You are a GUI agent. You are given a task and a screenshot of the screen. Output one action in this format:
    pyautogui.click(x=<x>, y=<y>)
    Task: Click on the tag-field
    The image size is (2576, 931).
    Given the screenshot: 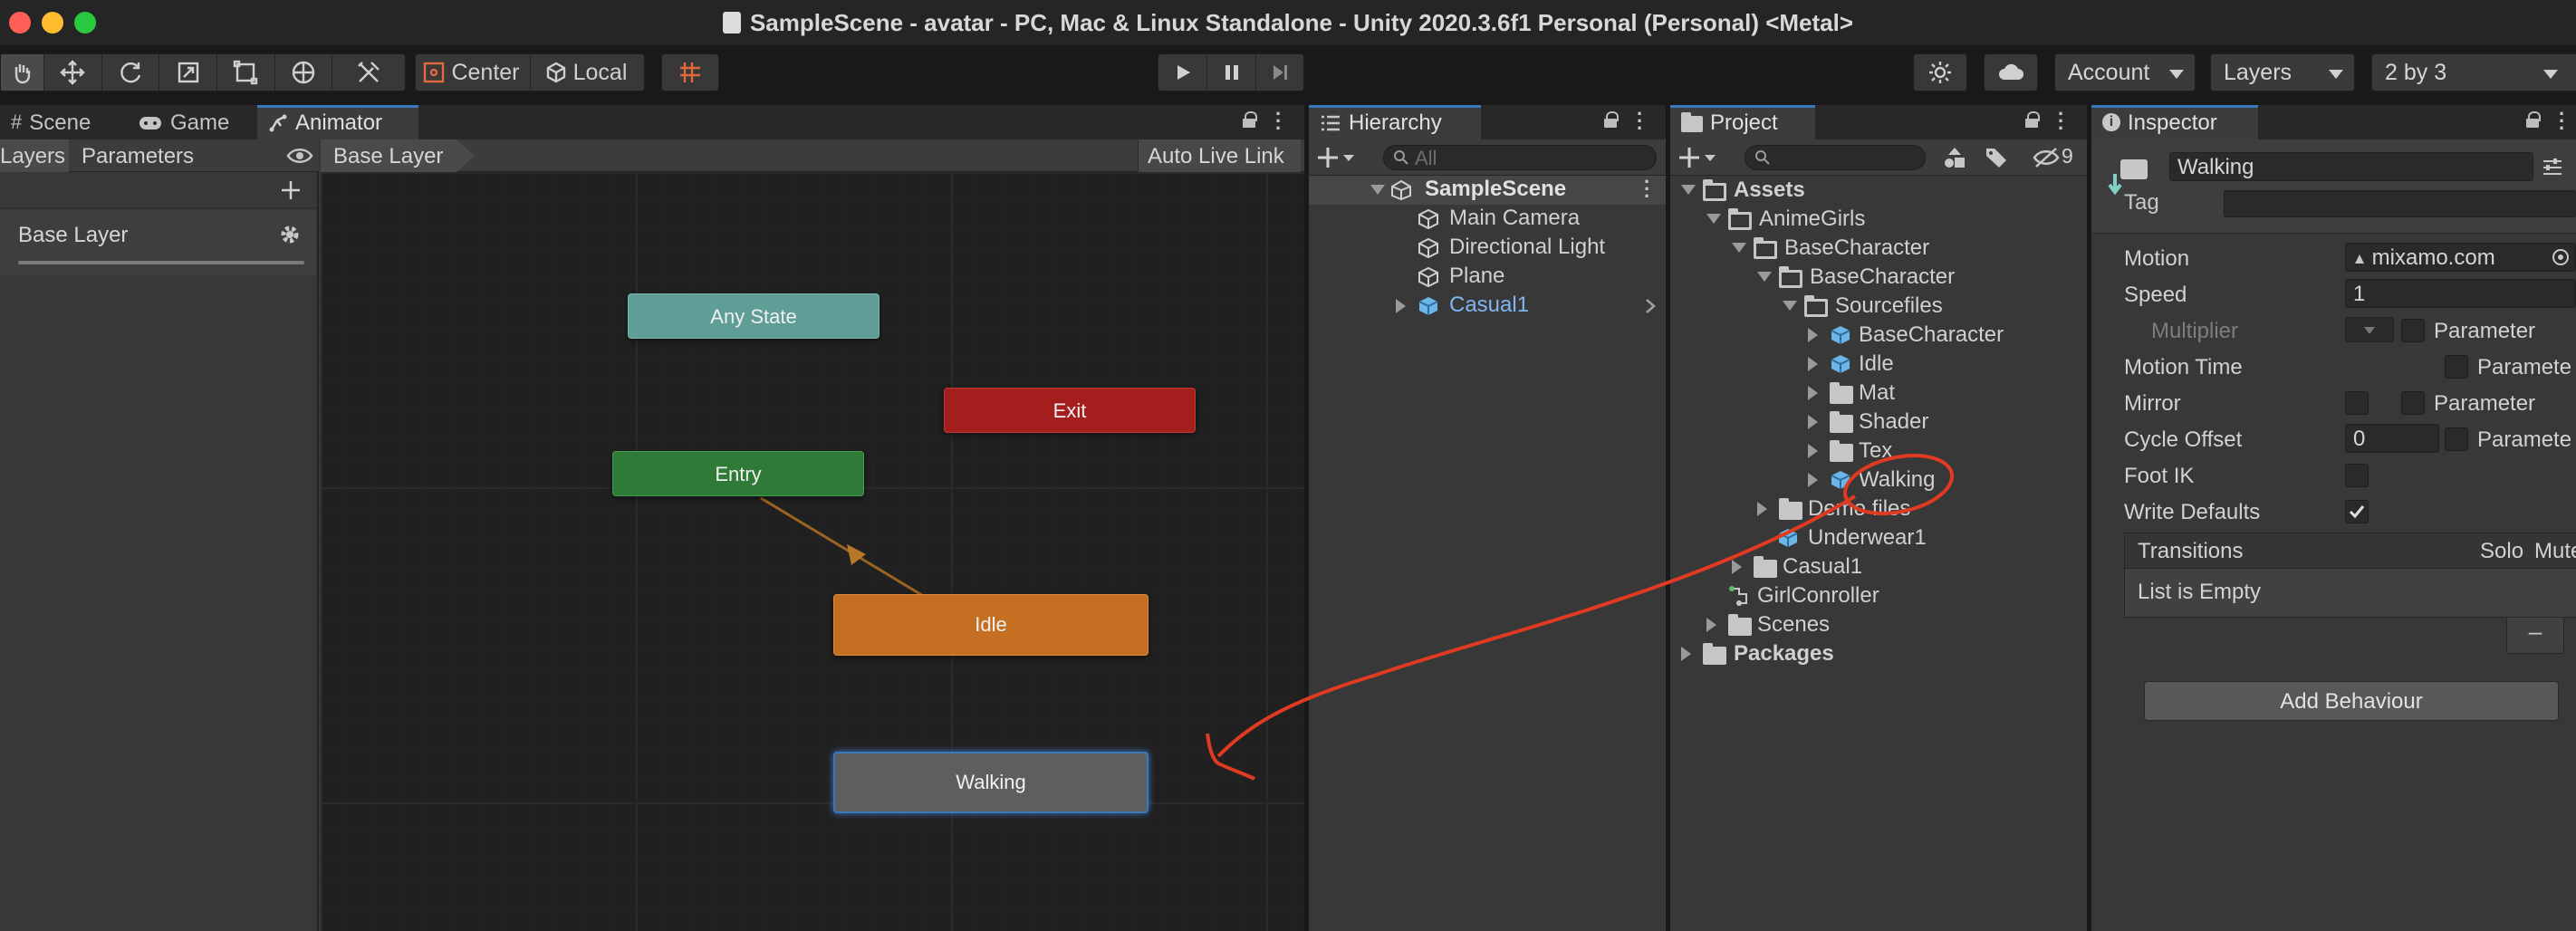 What is the action you would take?
    pyautogui.click(x=2400, y=203)
    